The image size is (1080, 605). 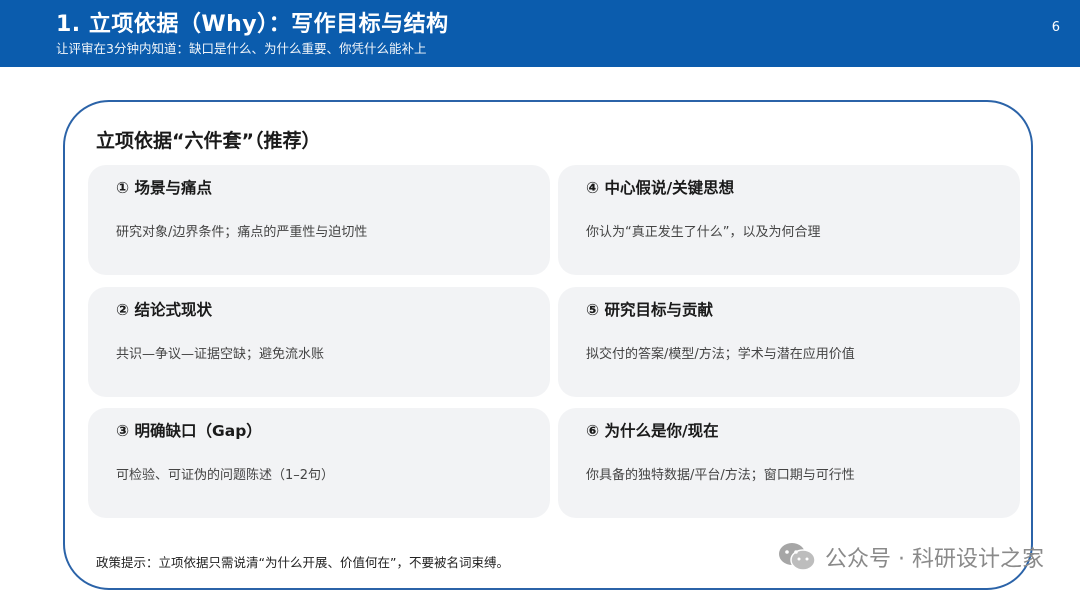 I want to click on card-description: 可检验、可证伪的问题陈述（1–2句）, so click(x=225, y=475).